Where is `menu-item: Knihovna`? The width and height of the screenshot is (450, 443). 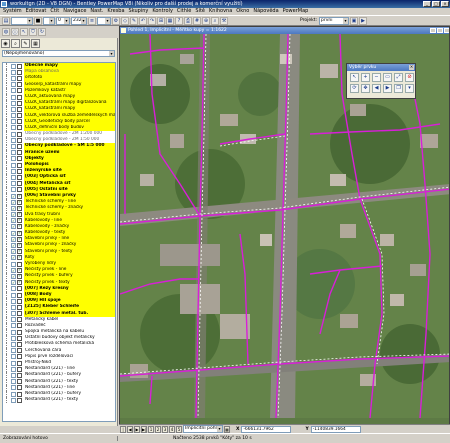 menu-item: Knihovna is located at coordinates (220, 11).